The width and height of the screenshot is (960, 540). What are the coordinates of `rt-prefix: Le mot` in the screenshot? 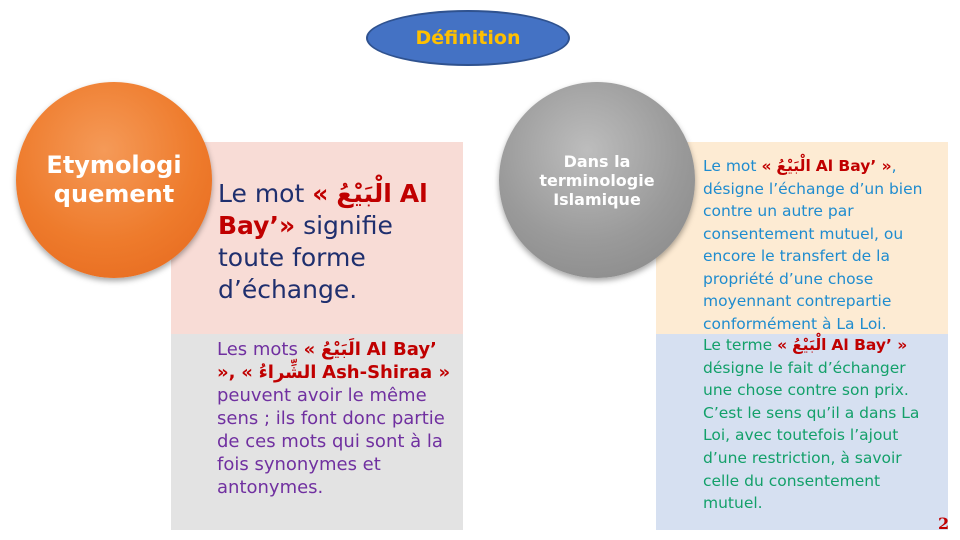 It's located at (730, 166).